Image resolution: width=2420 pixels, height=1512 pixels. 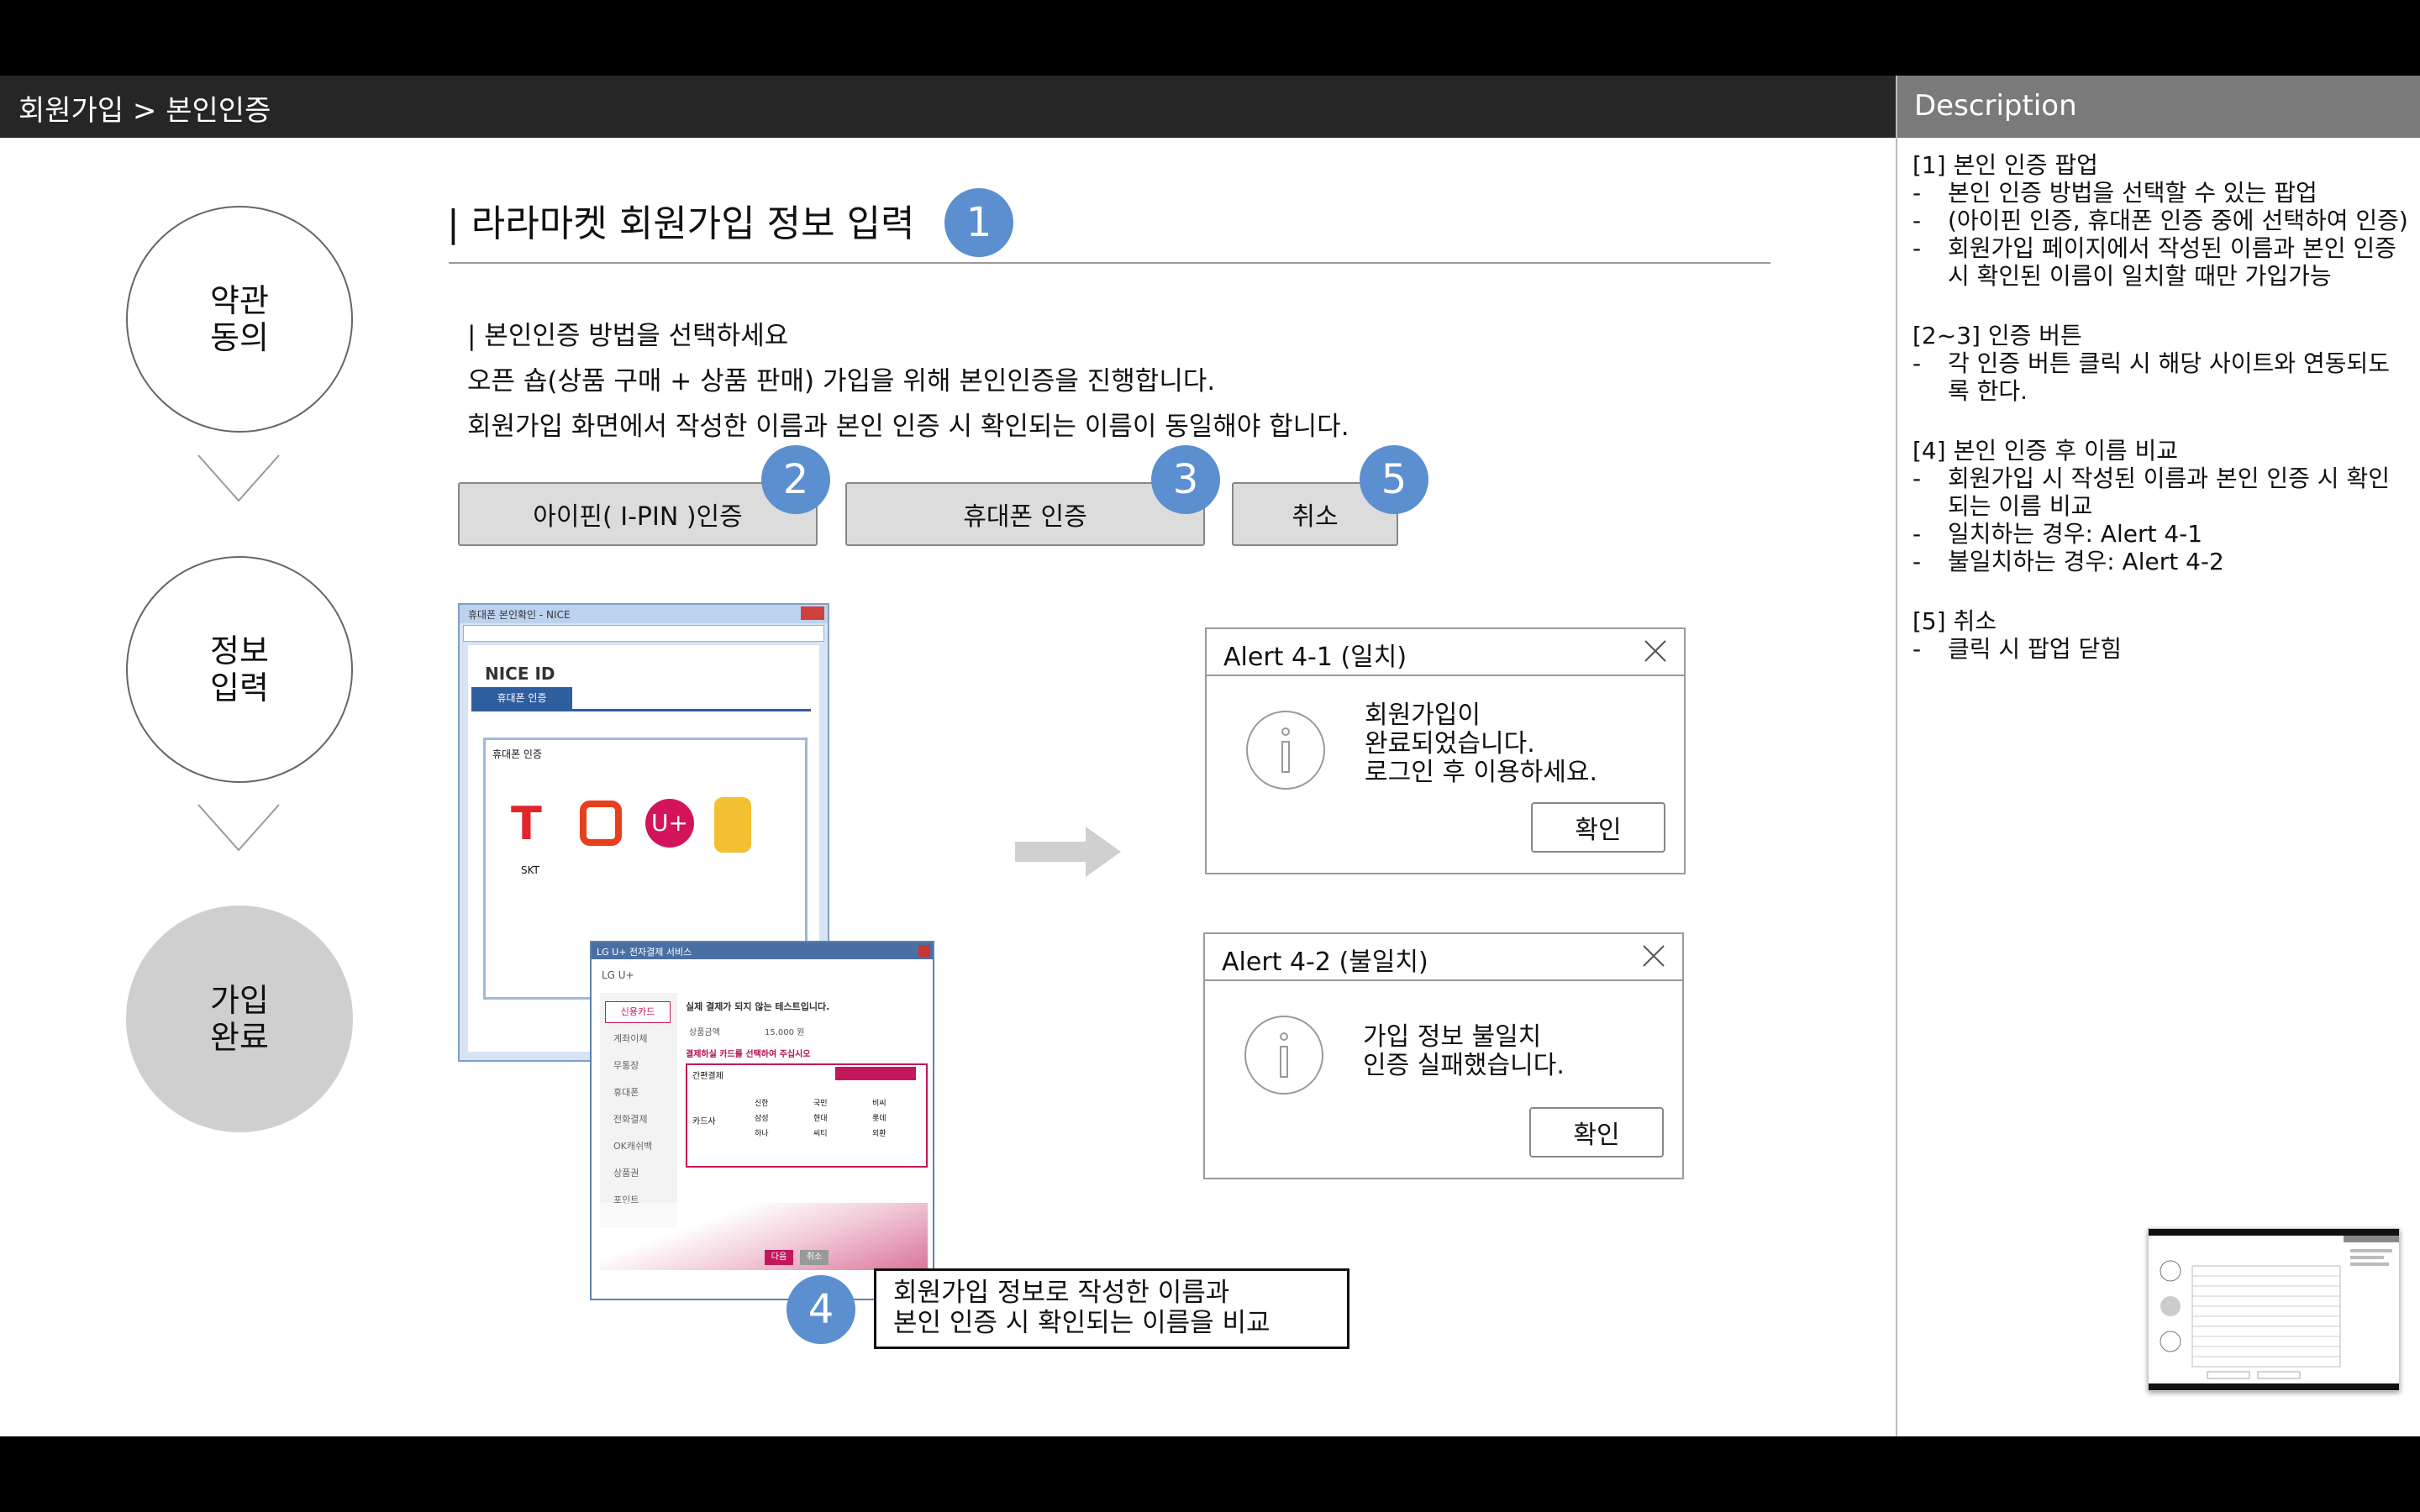 I want to click on lgu-menu-item: 상품권, so click(x=626, y=1173).